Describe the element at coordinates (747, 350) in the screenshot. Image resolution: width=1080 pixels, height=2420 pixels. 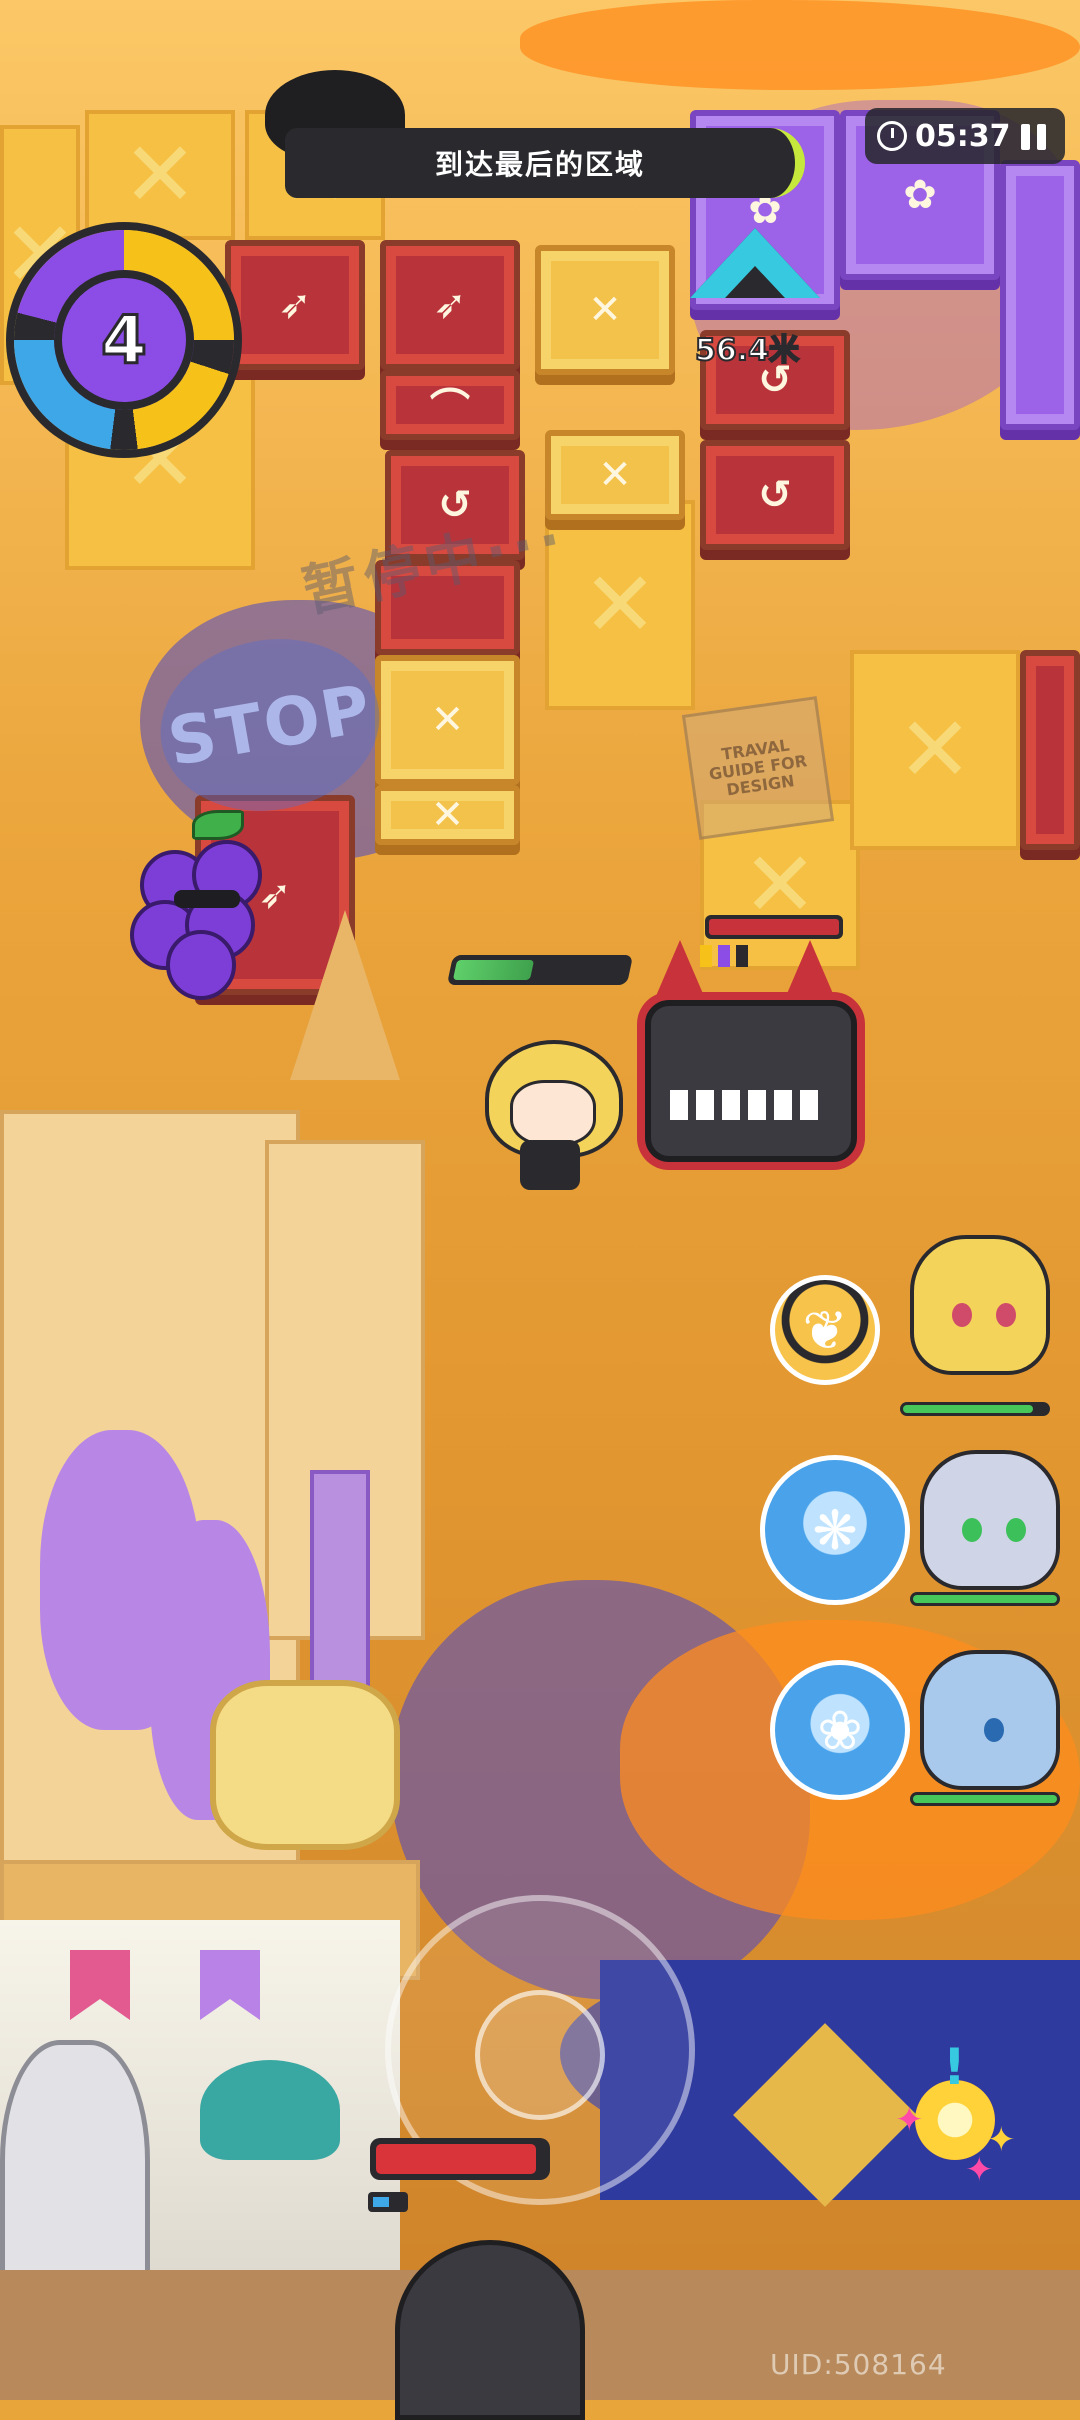
I see `distance-to-goal: 56.4米` at that location.